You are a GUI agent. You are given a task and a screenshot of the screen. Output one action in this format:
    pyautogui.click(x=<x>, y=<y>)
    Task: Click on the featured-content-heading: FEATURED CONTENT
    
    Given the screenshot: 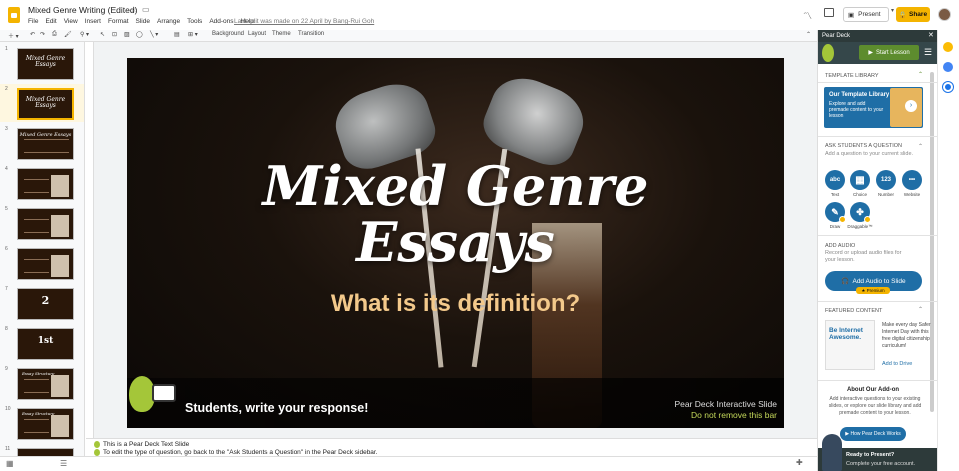 What is the action you would take?
    pyautogui.click(x=853, y=311)
    